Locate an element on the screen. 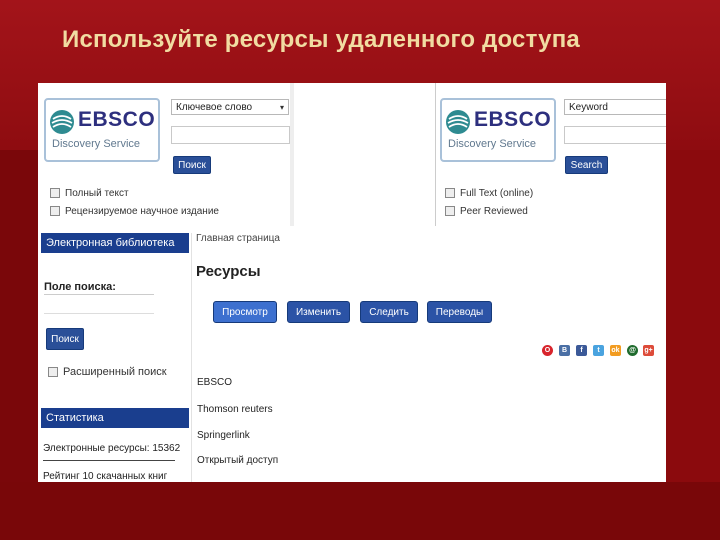  search-type-select-ru: Ключевое слово ▾ is located at coordinates (230, 107).